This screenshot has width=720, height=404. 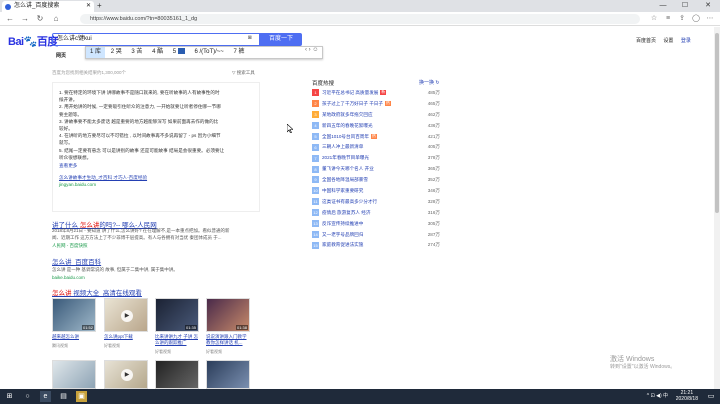 I want to click on hot-index: 378万, so click(x=433, y=158).